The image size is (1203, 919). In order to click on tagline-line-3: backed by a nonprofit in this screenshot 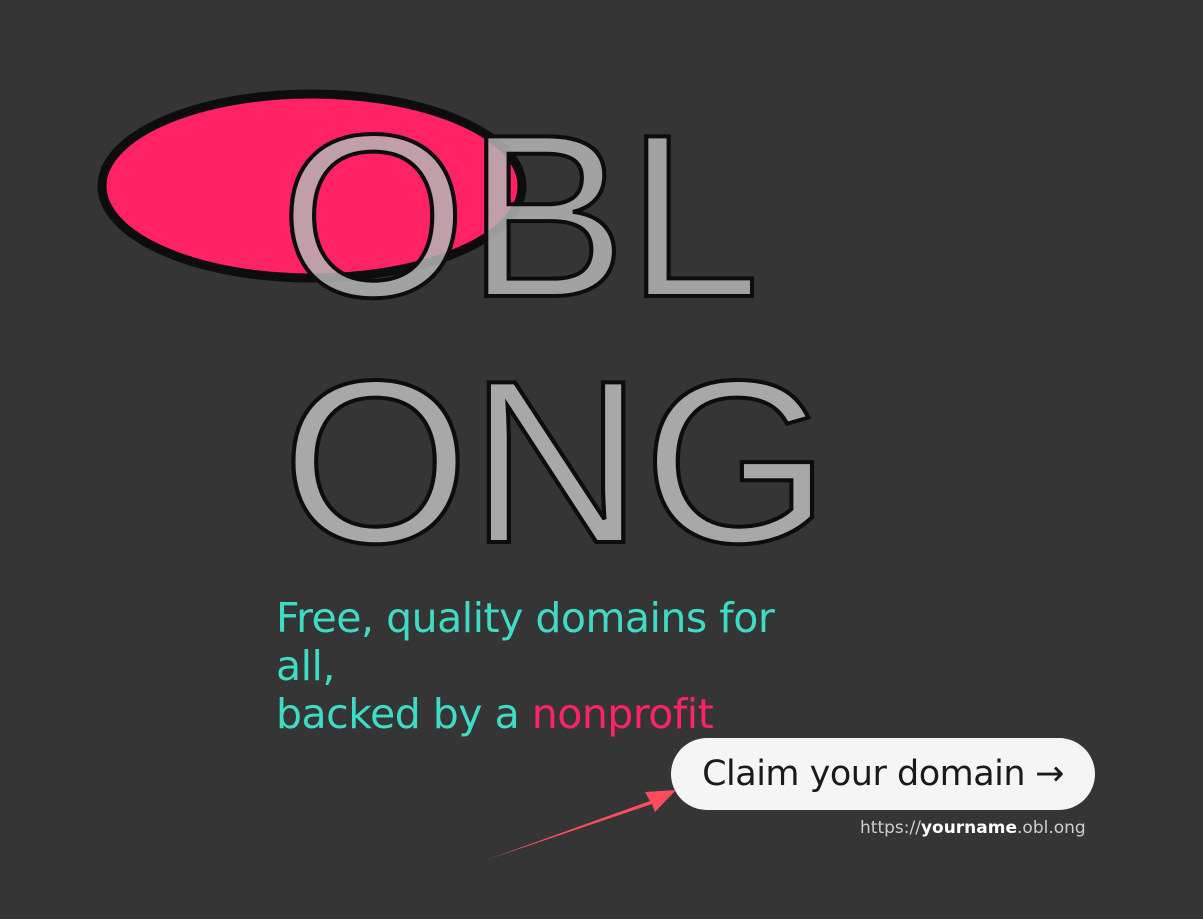, I will do `click(576, 714)`.